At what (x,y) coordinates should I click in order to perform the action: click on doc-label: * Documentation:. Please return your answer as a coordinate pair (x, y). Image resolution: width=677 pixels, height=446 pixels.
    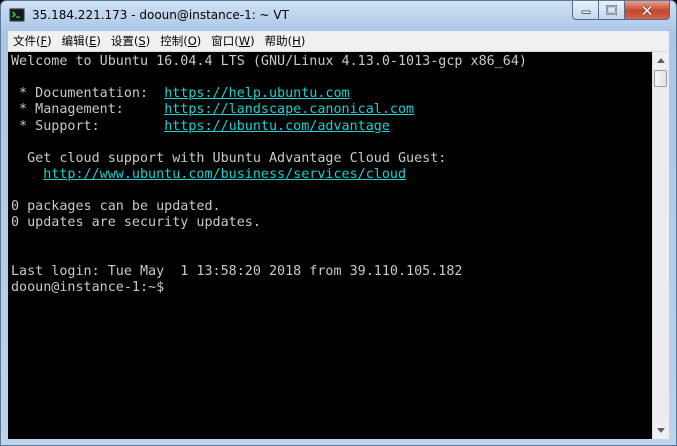
    Looking at the image, I should click on (88, 94).